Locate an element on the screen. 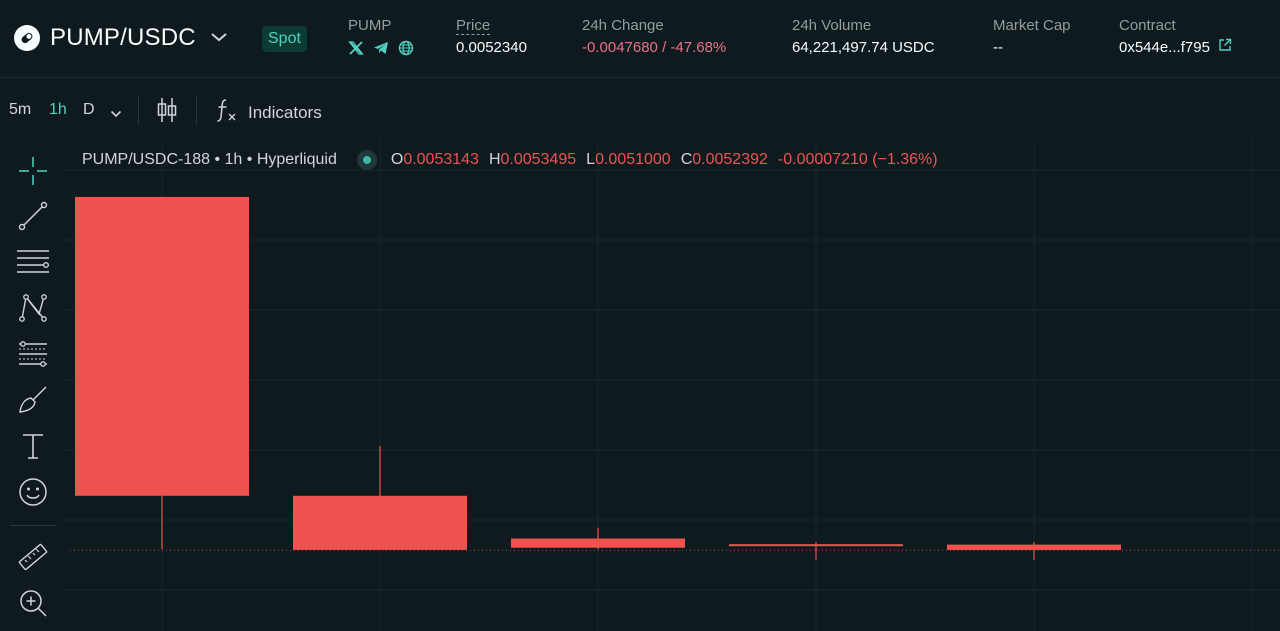 The image size is (1280, 631). price-value: 0.0052340 is located at coordinates (491, 47).